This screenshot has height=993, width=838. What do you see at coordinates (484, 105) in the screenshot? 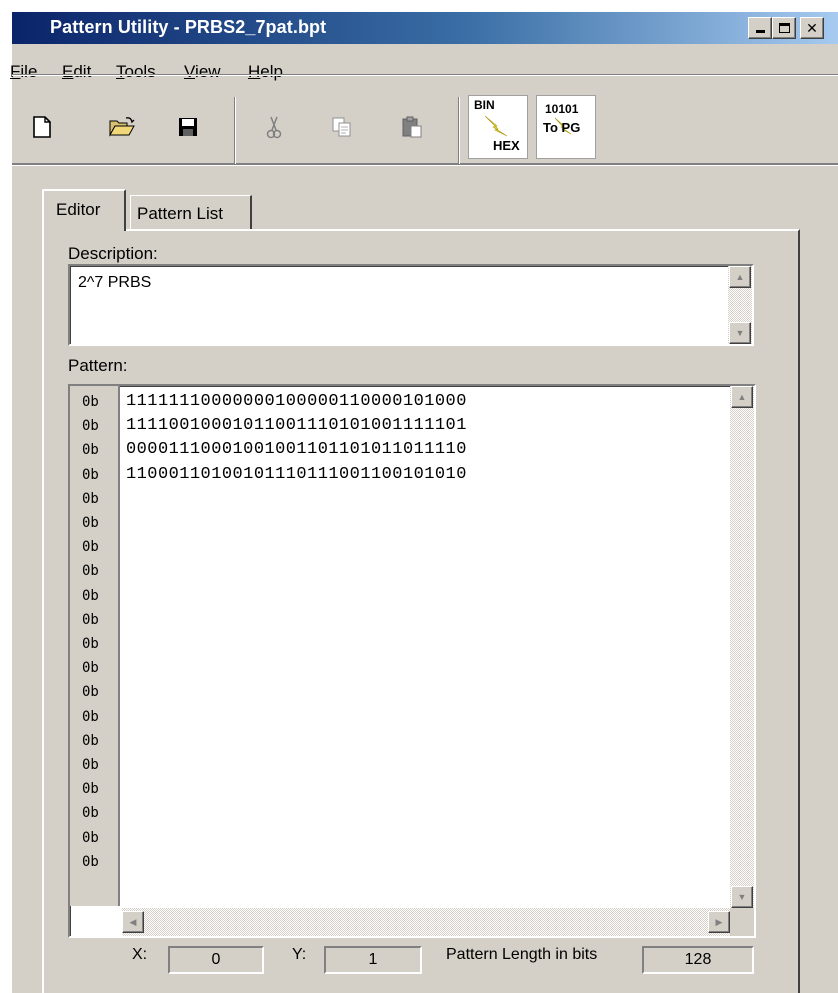
I see `bin-label: BIN` at bounding box center [484, 105].